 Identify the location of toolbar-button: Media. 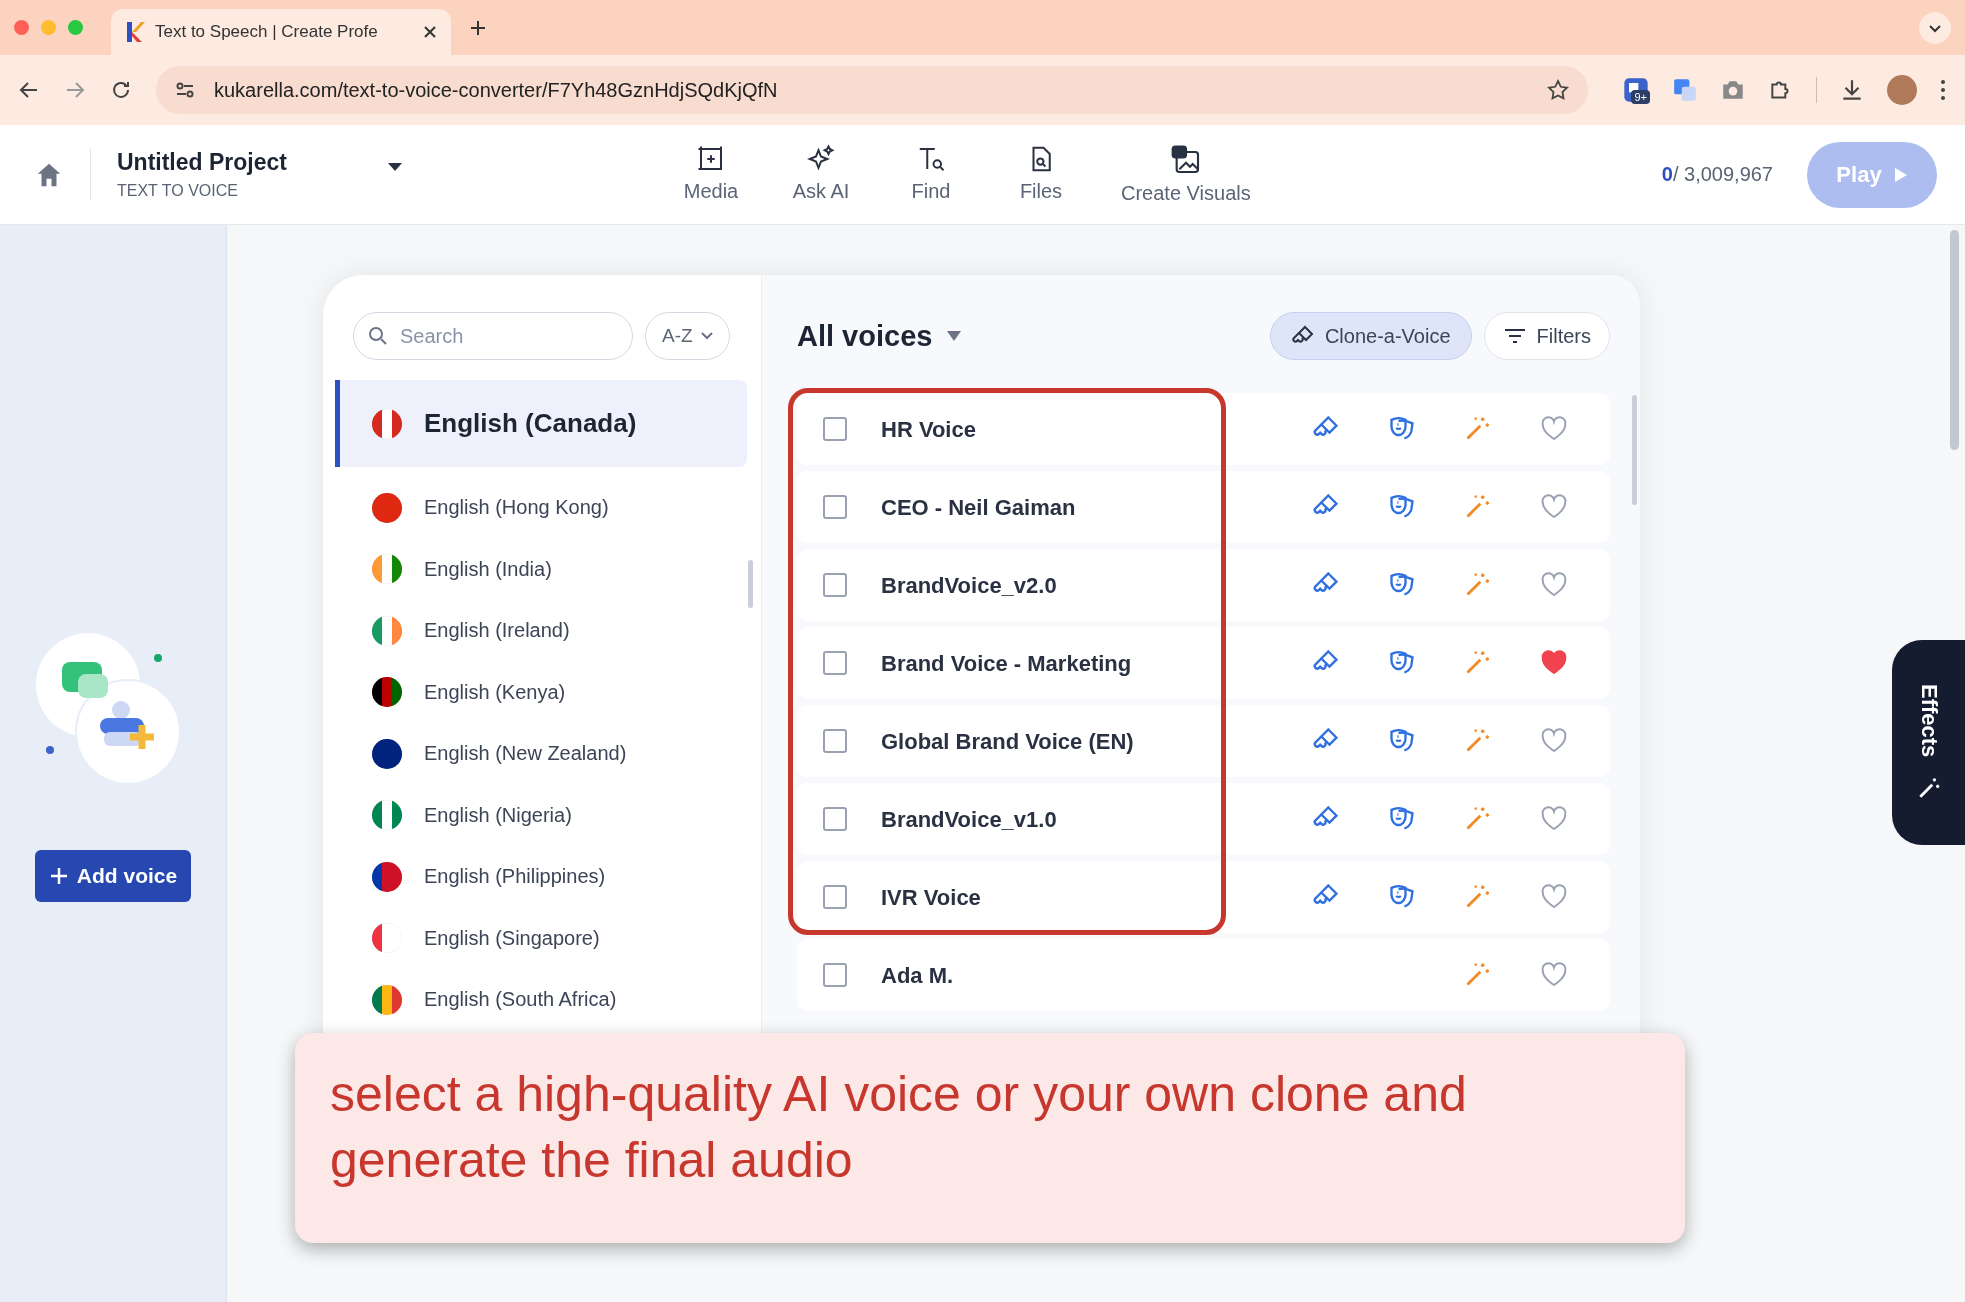
(711, 174).